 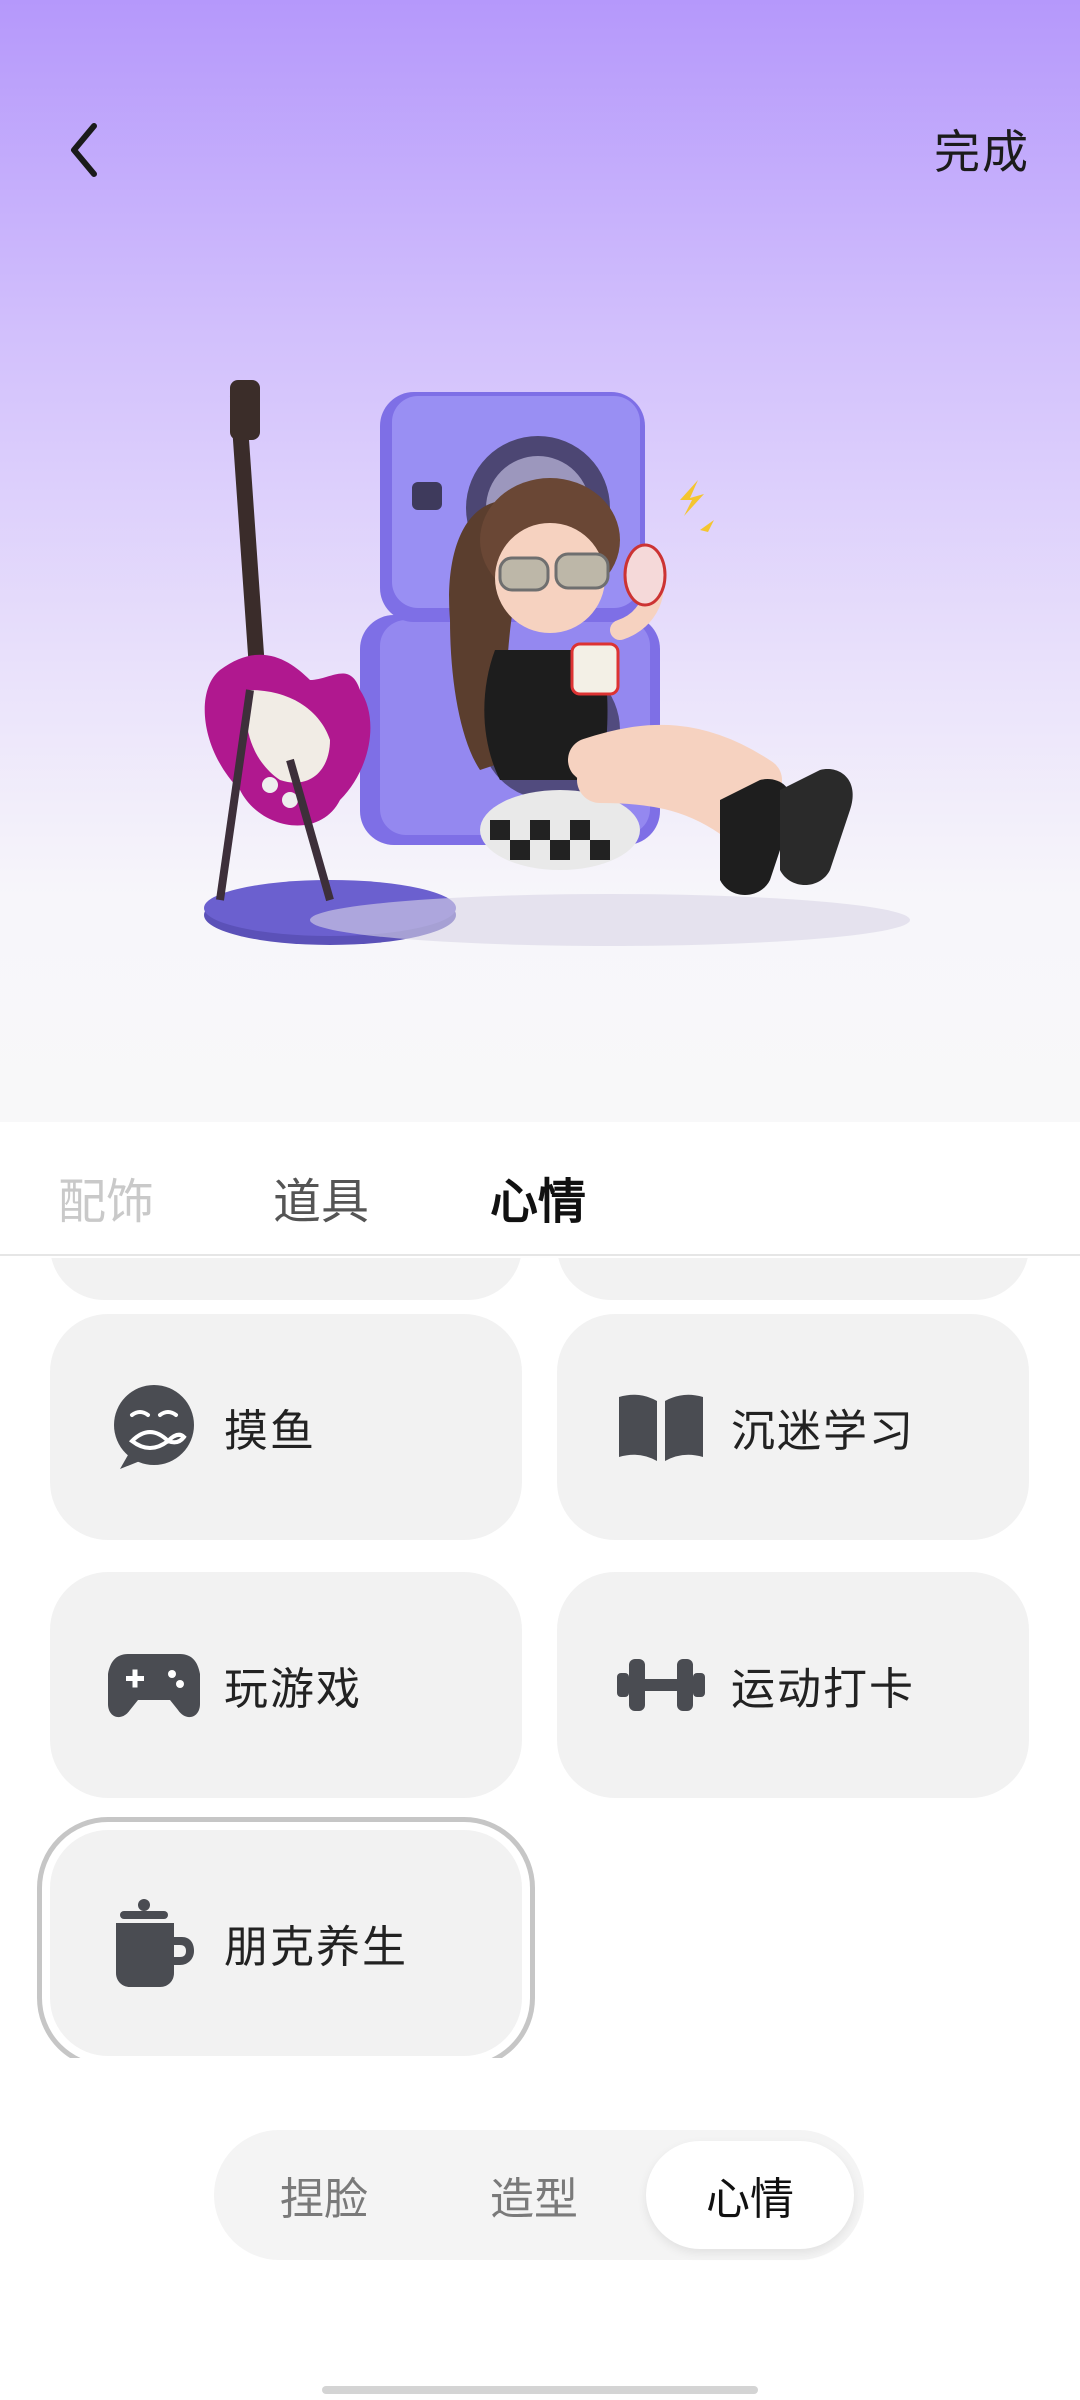 What do you see at coordinates (293, 1689) in the screenshot?
I see `mood-card-label: 玩游戏` at bounding box center [293, 1689].